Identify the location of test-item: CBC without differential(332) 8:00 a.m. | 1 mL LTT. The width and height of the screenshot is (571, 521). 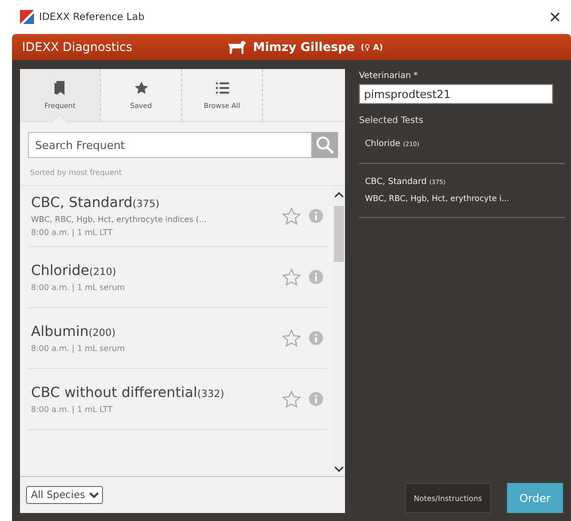
(177, 399).